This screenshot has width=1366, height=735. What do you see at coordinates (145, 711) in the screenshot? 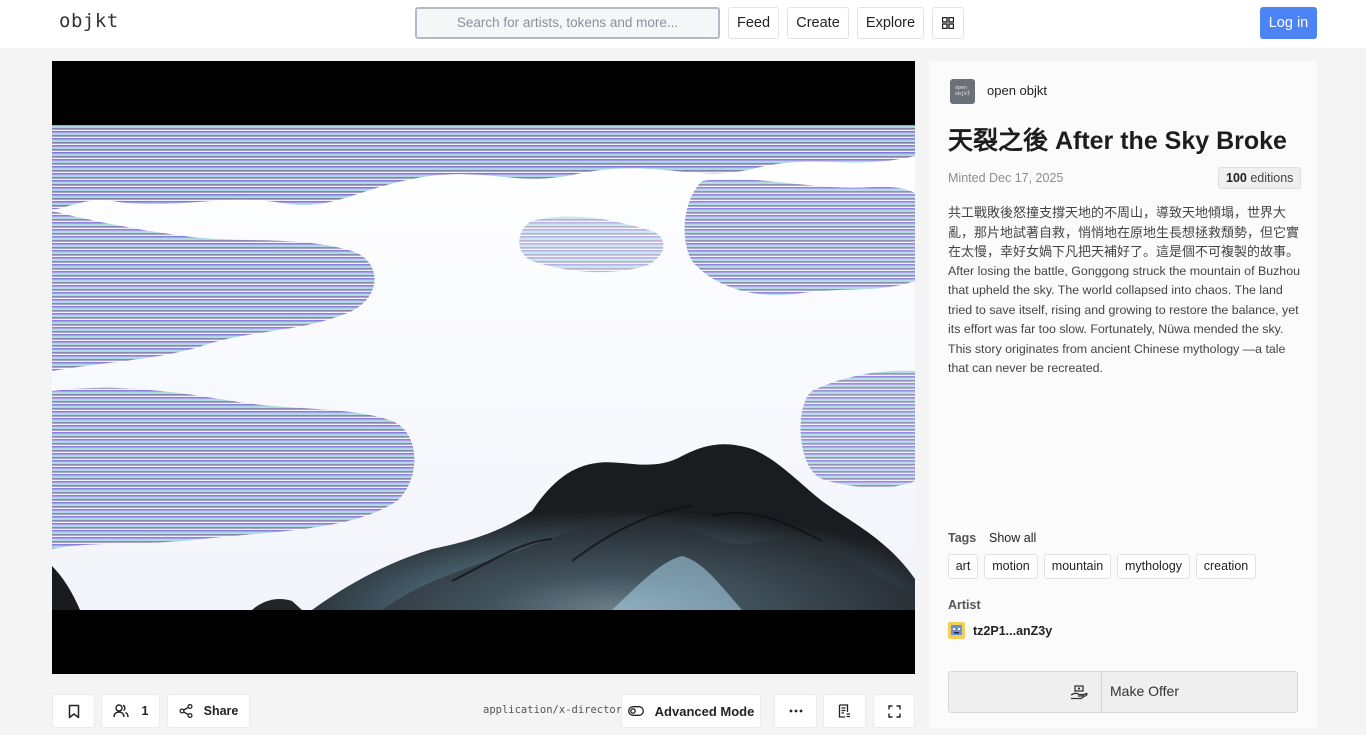
I see `owners-count: 1` at bounding box center [145, 711].